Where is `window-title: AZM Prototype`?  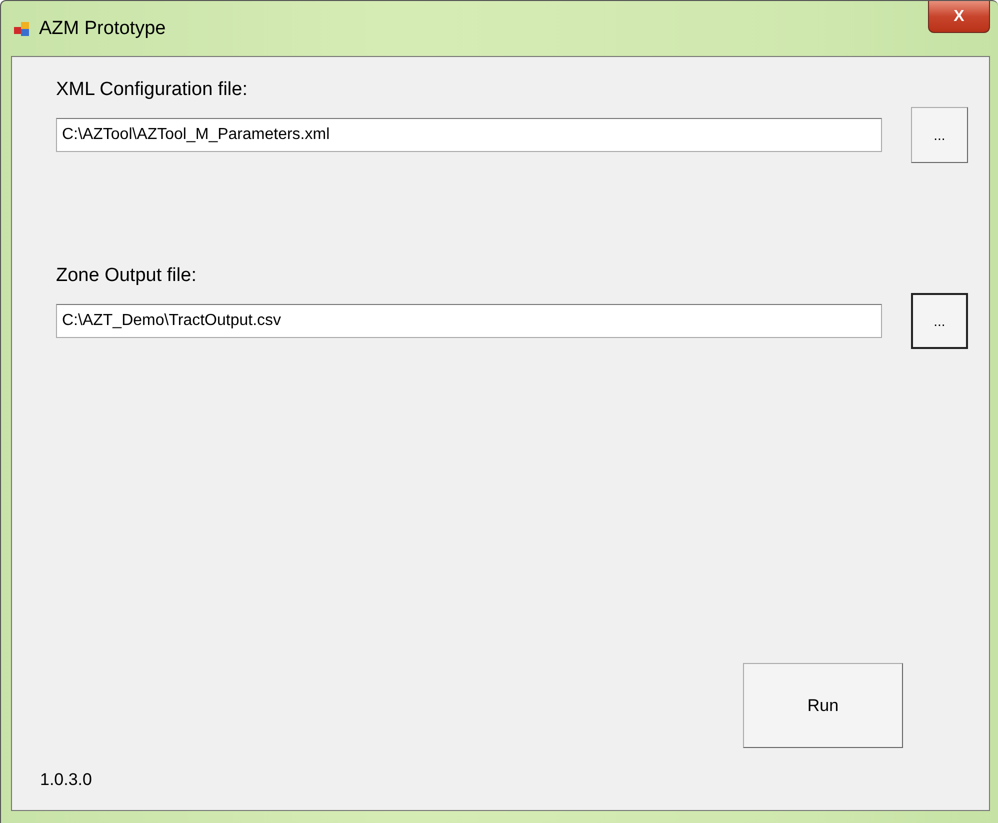 window-title: AZM Prototype is located at coordinates (102, 29).